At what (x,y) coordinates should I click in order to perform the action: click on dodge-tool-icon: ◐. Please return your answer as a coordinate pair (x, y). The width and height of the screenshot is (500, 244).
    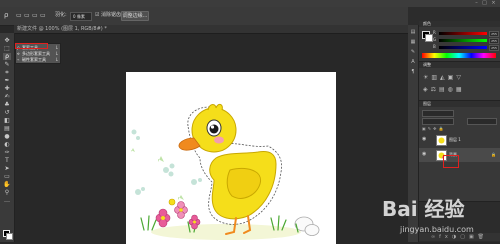
    Looking at the image, I should click on (7, 144).